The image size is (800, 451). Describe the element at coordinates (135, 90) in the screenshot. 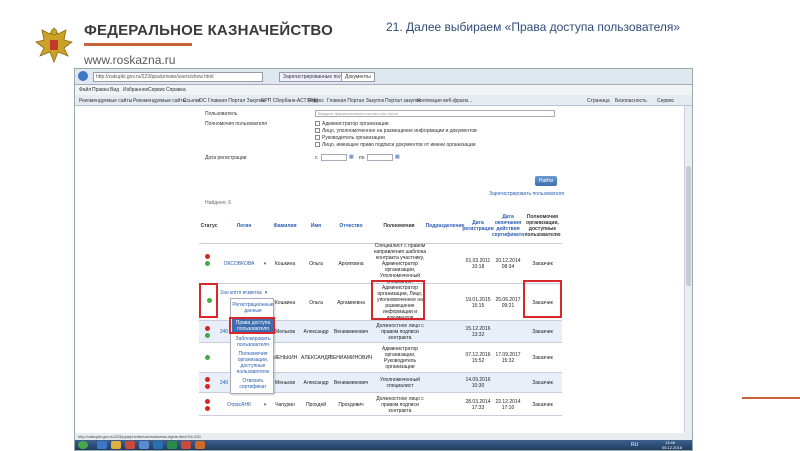

I see `menu-favorites: Избранное` at that location.